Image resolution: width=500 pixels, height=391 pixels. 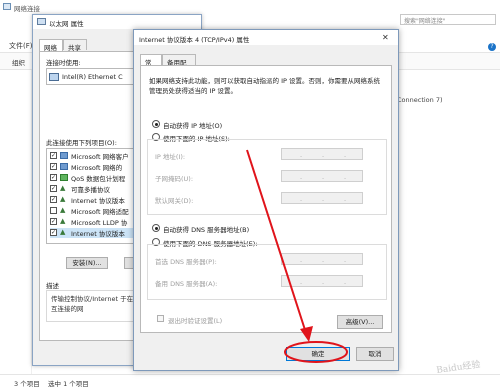 I want to click on network-folder-icon, so click(x=7, y=6).